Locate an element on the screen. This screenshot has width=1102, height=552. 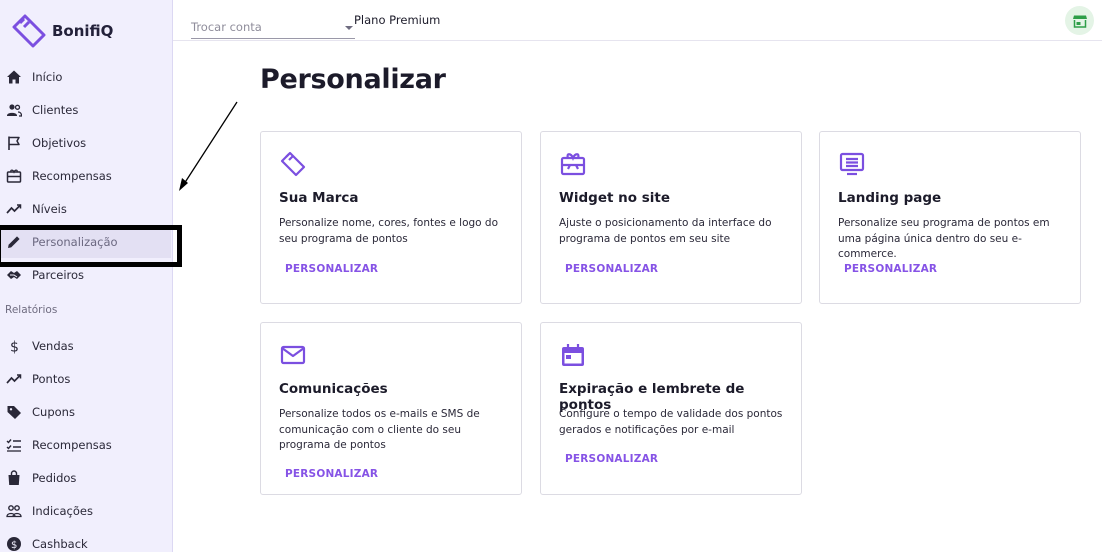
sidebar-item-personalizacao: Personalização is located at coordinates (85, 241).